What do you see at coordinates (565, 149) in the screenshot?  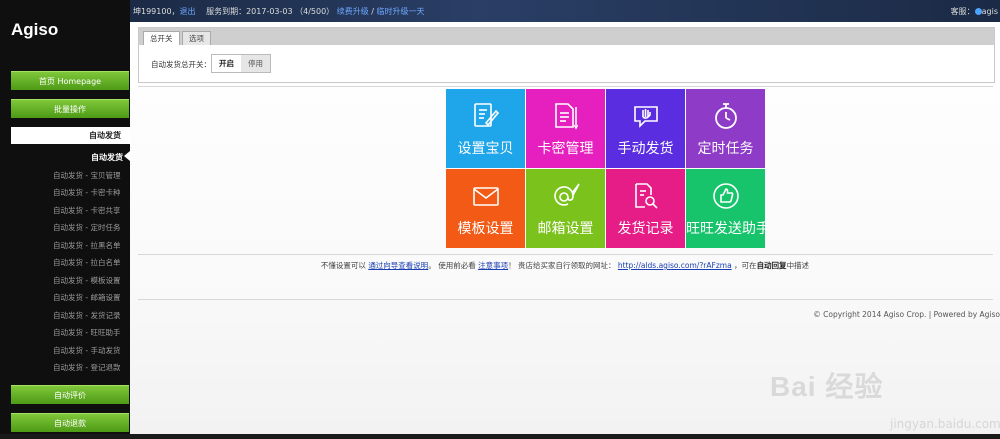 I see `tile-label: 卡密管理` at bounding box center [565, 149].